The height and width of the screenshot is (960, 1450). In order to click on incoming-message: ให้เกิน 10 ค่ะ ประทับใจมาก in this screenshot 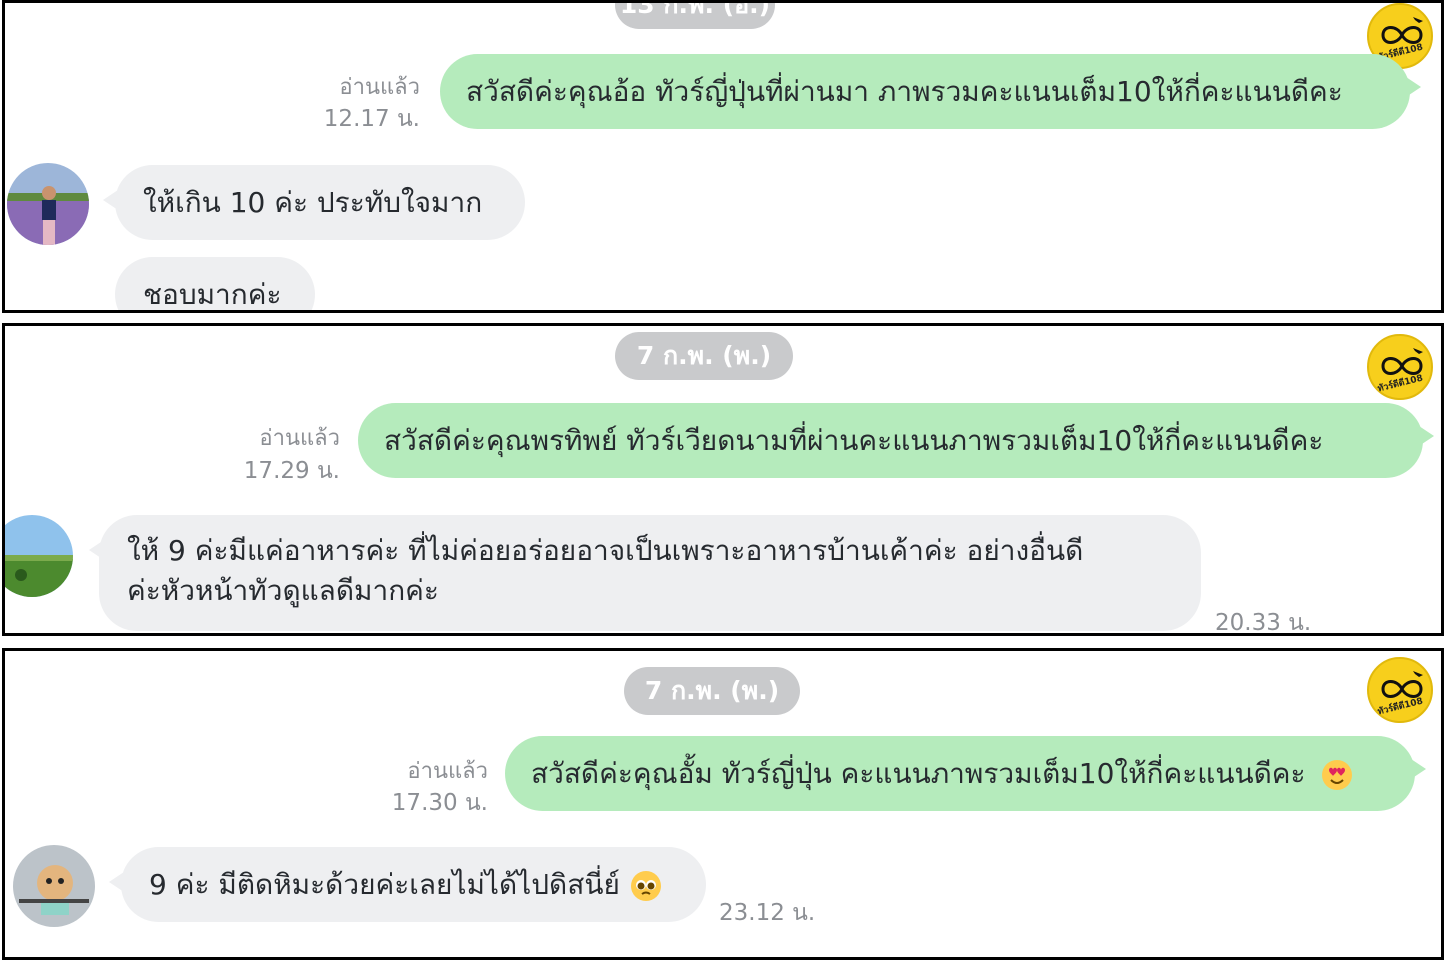, I will do `click(320, 202)`.